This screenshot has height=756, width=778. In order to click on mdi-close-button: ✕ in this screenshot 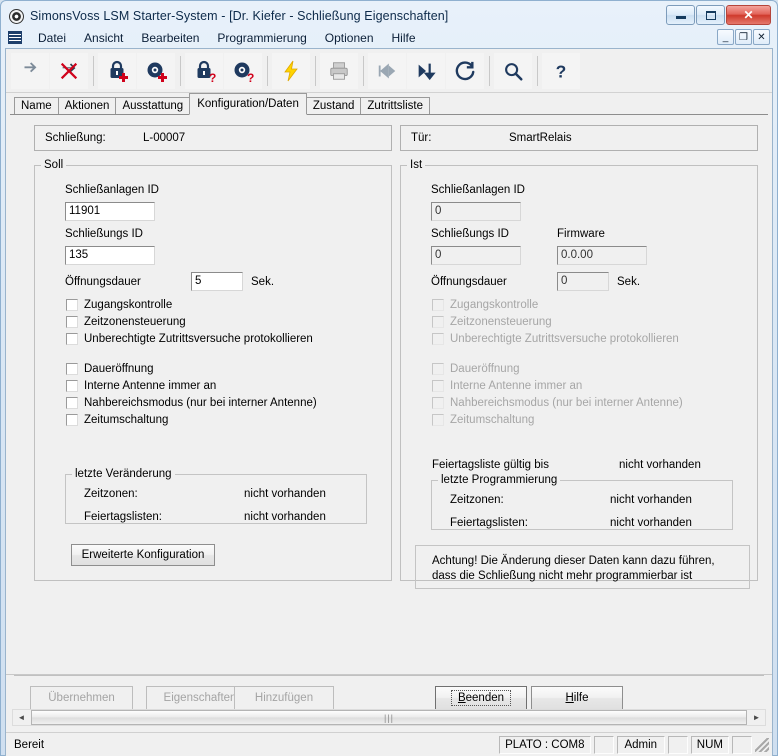, I will do `click(761, 37)`.